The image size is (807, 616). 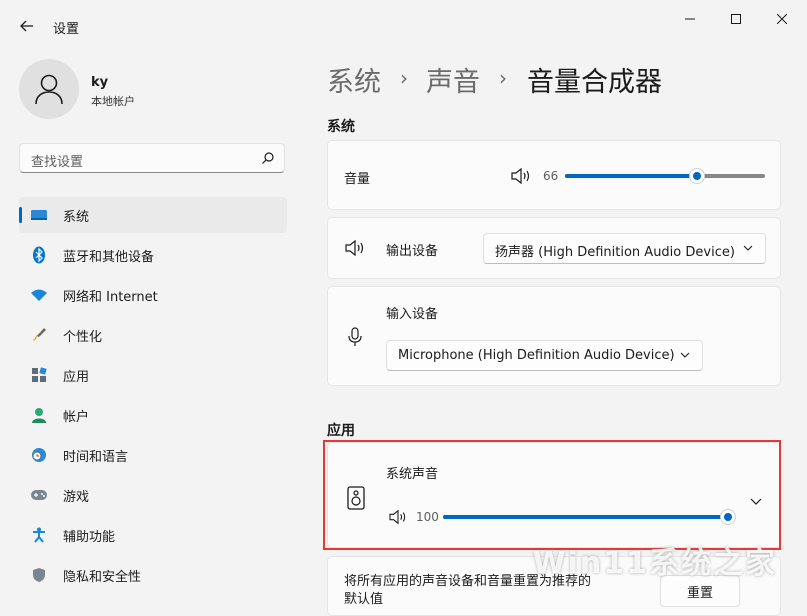 I want to click on shield-icon, so click(x=39, y=575).